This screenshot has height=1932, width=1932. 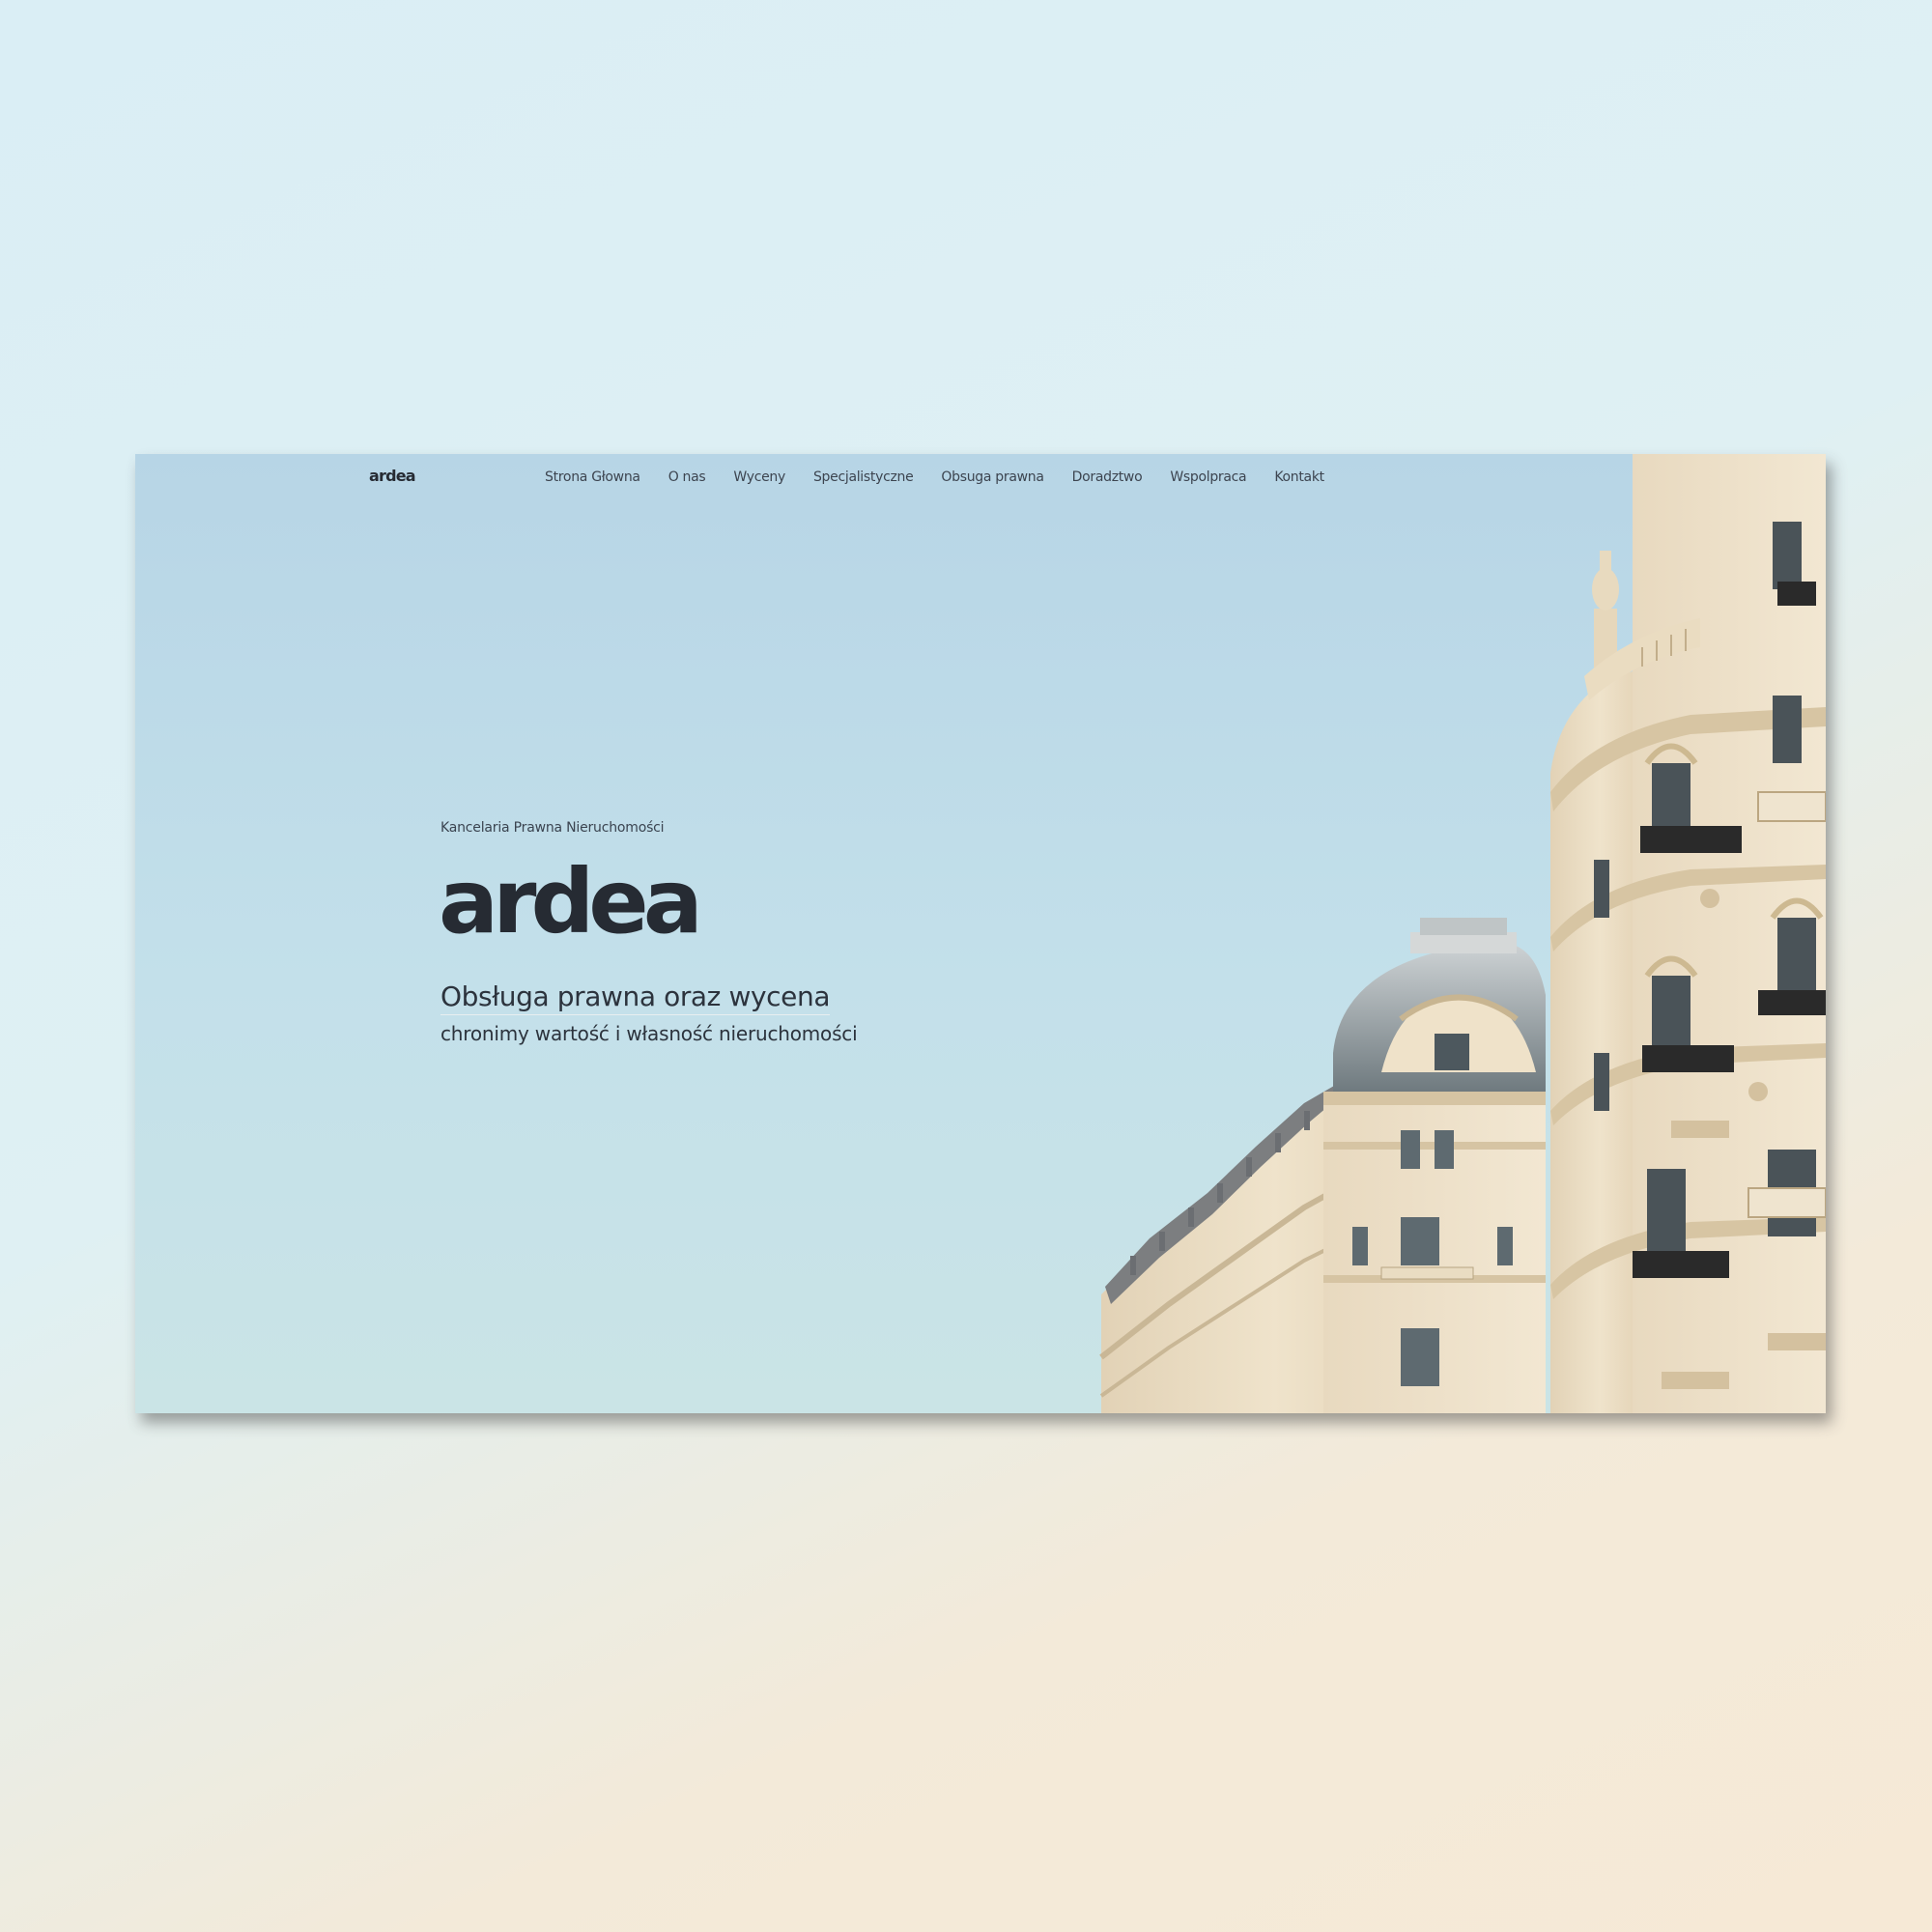 What do you see at coordinates (1208, 477) in the screenshot?
I see `nav-wspolpraca: Wspolpraca` at bounding box center [1208, 477].